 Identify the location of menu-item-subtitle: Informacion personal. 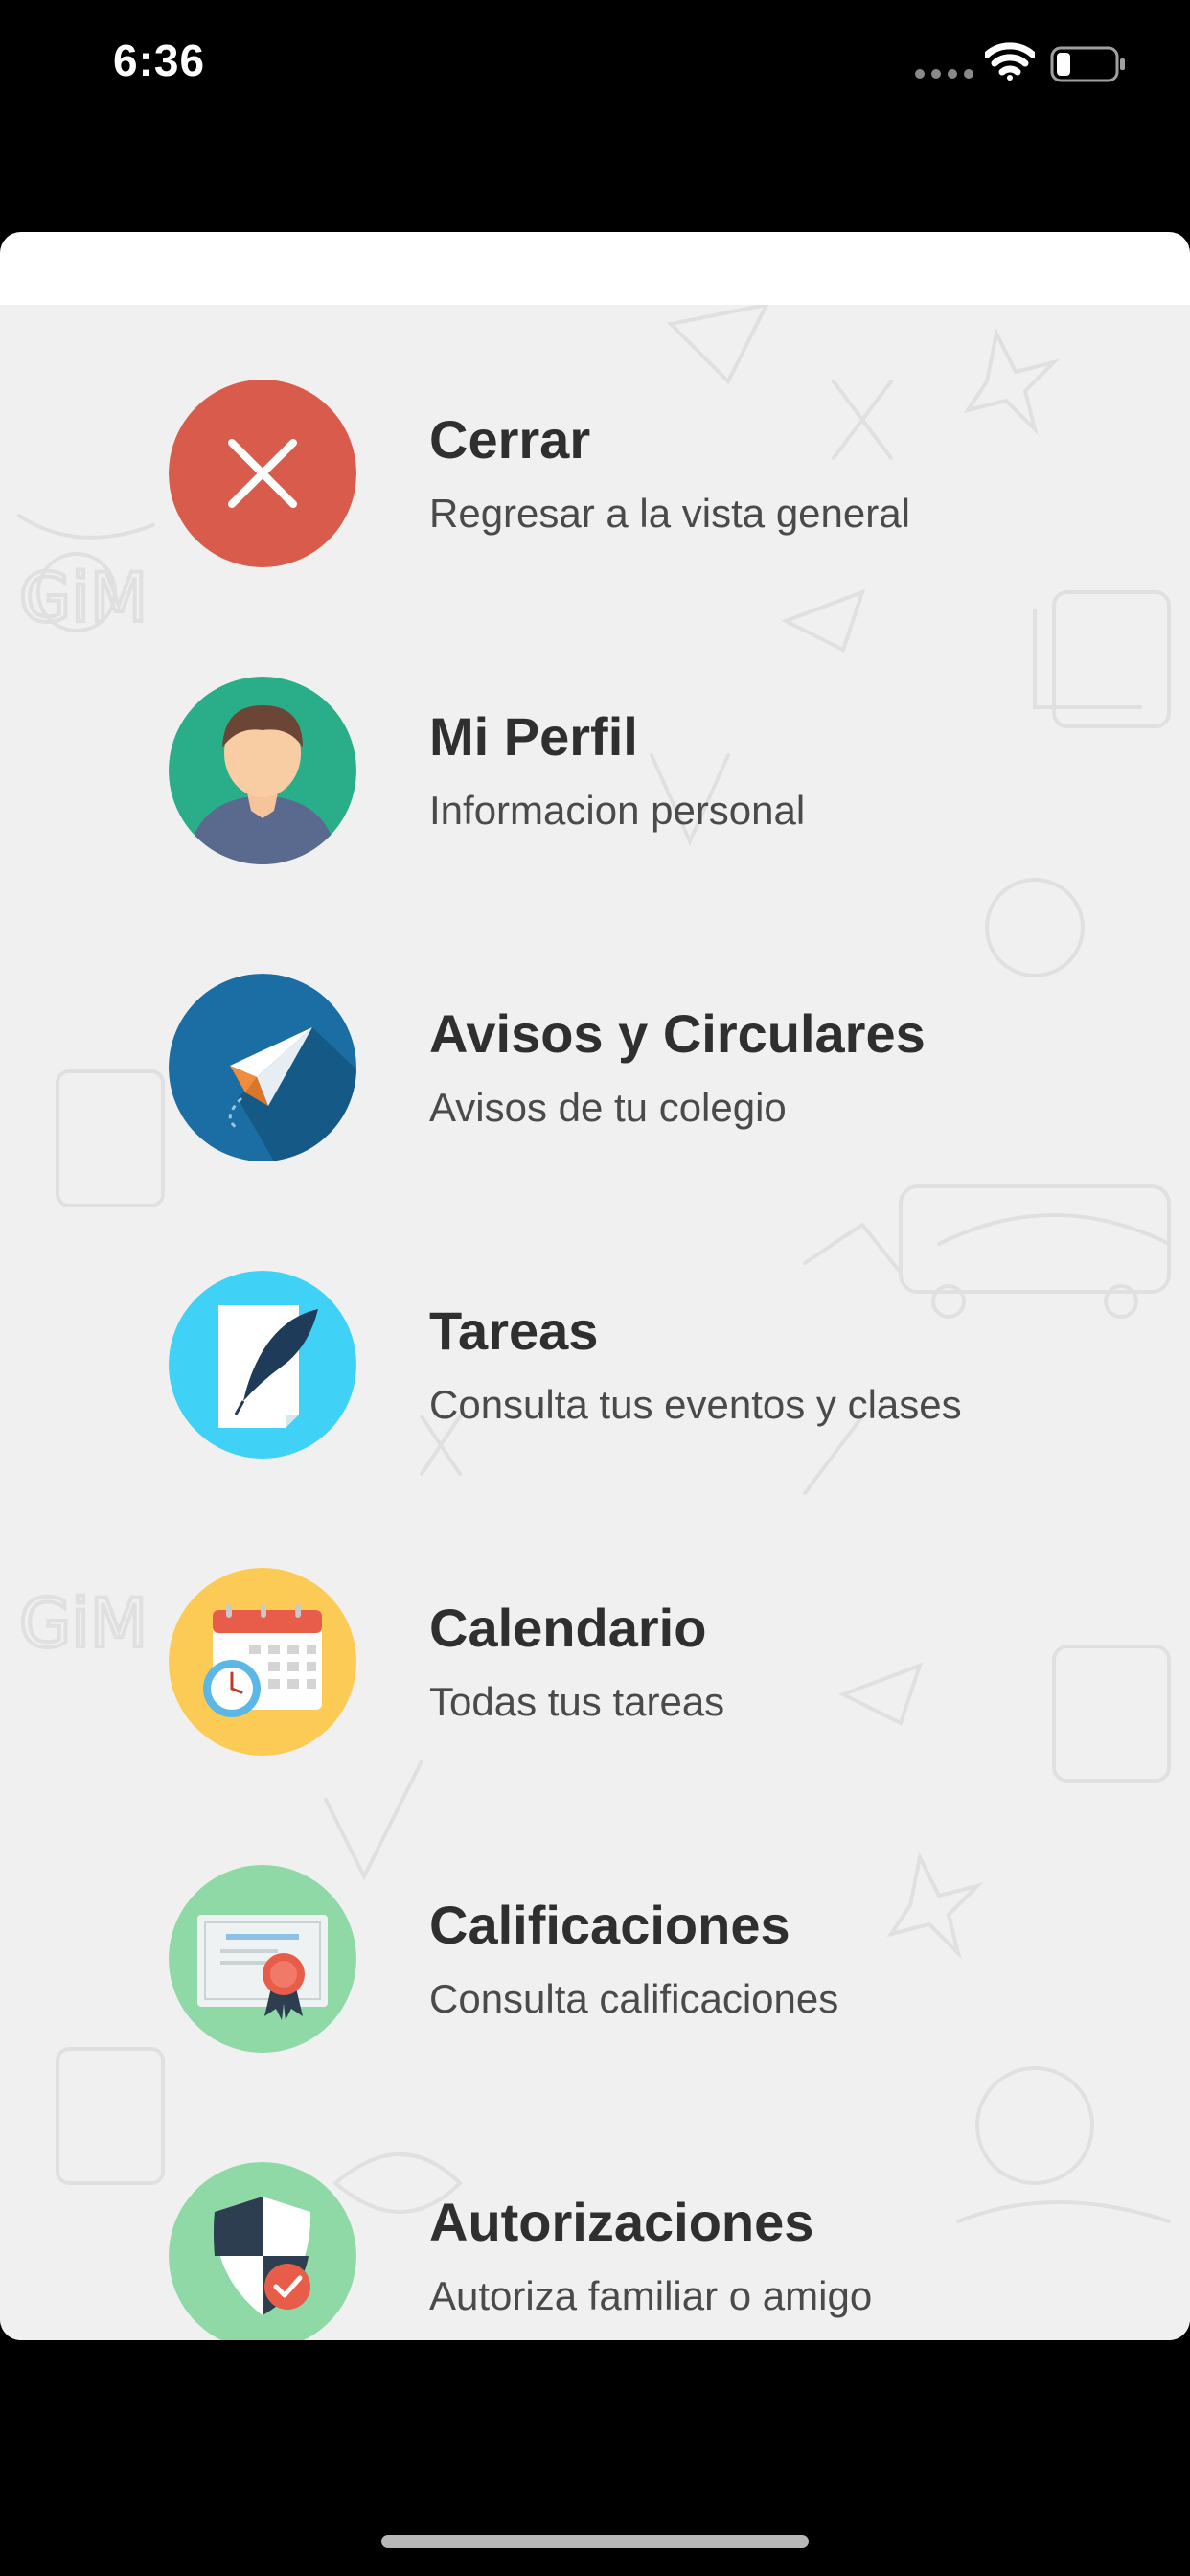
(618, 810).